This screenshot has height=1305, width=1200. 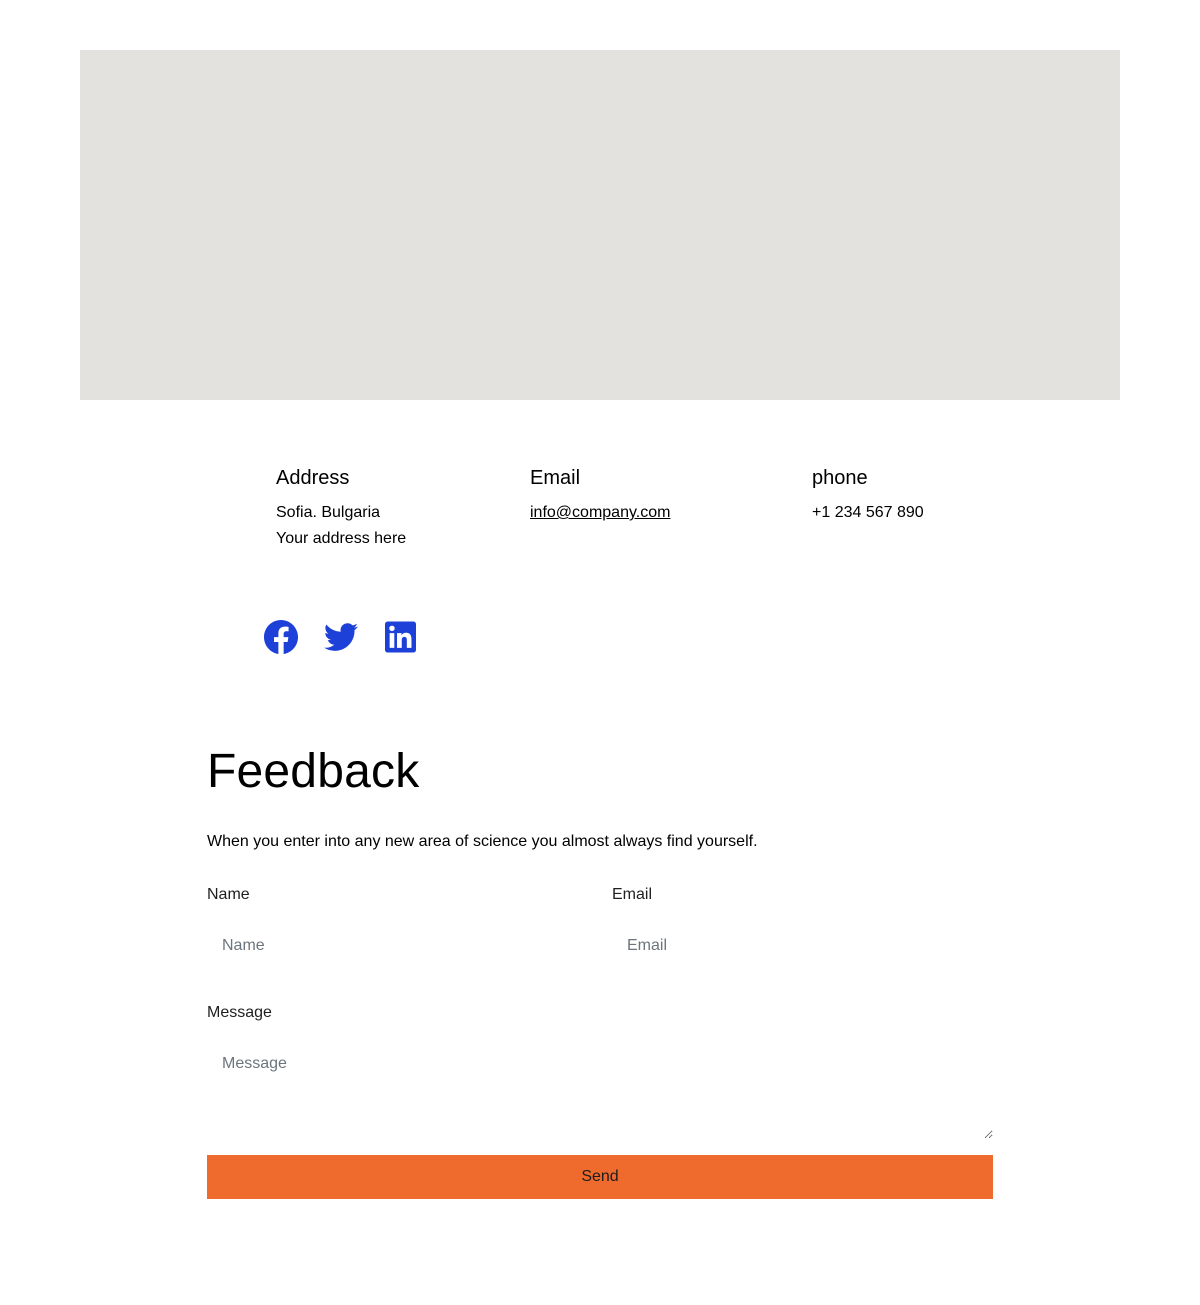 I want to click on social-links, so click(x=340, y=637).